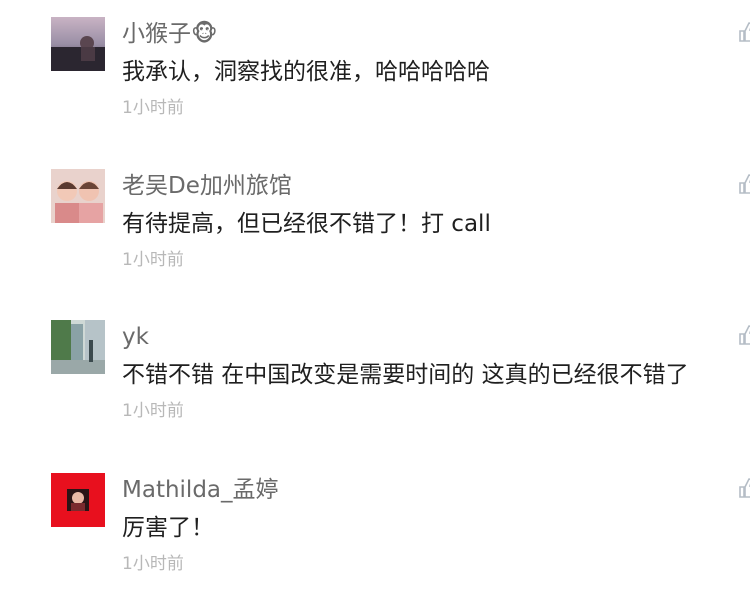 The image size is (750, 606). I want to click on avatar-street-photo, so click(78, 347).